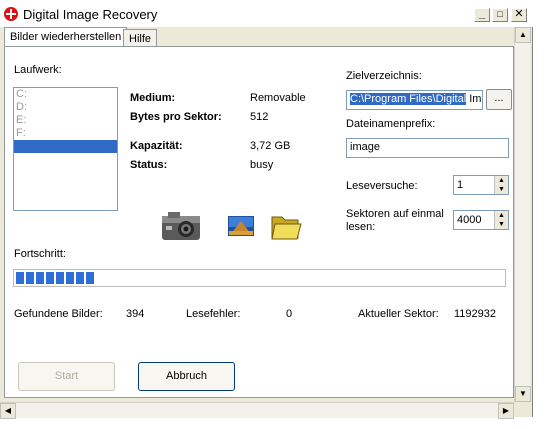  Describe the element at coordinates (38, 70) in the screenshot. I see `drive-label: Laufwerk:` at that location.